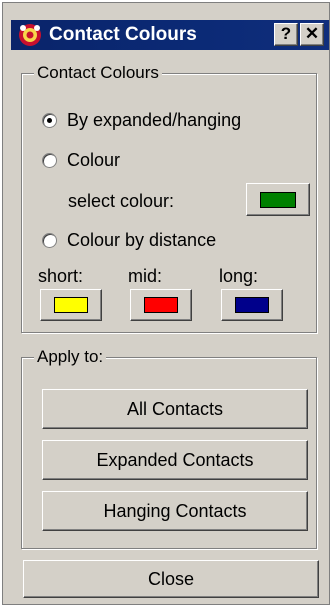 This screenshot has height=607, width=332. I want to click on close-button: Close, so click(171, 579).